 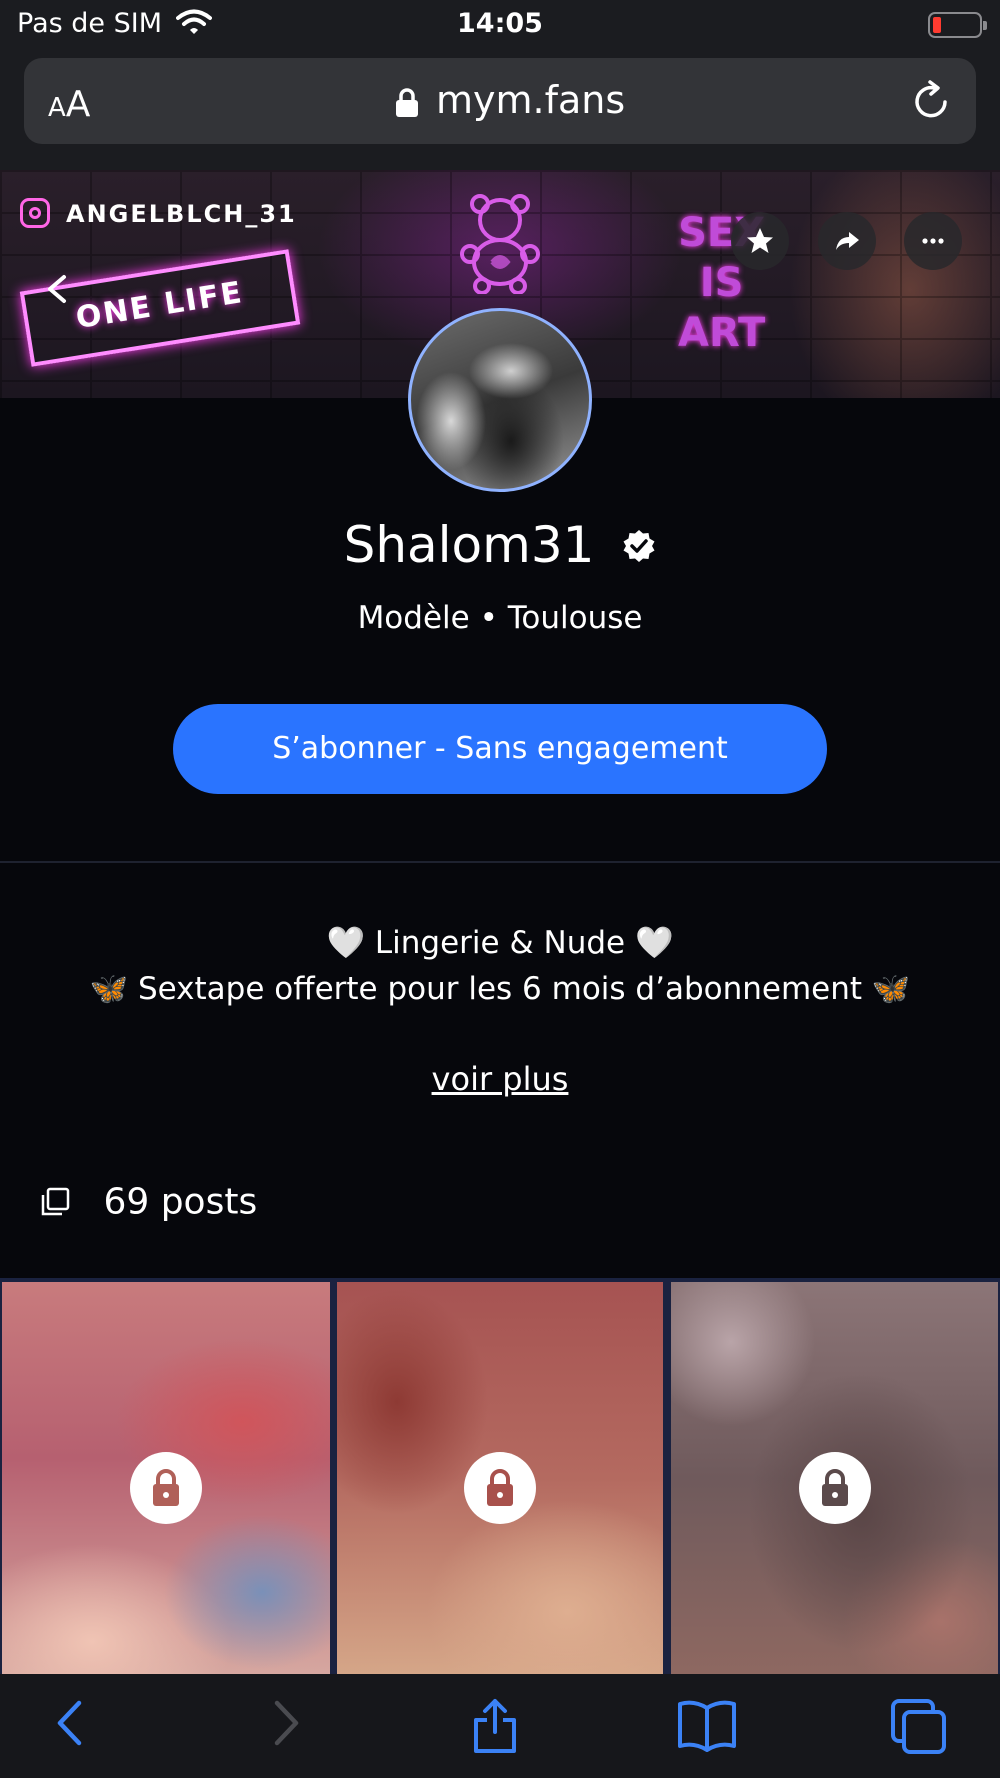 I want to click on clock: 14:05, so click(x=500, y=23).